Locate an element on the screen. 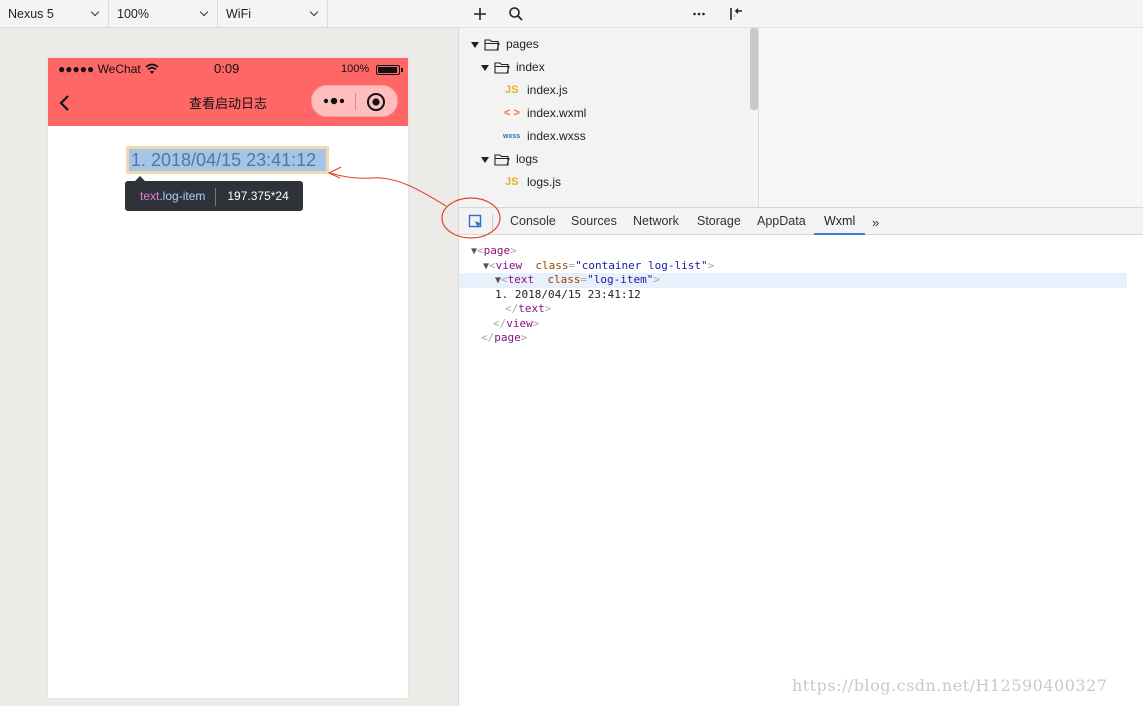 The image size is (1143, 706). network-select-value: WiFi is located at coordinates (238, 14).